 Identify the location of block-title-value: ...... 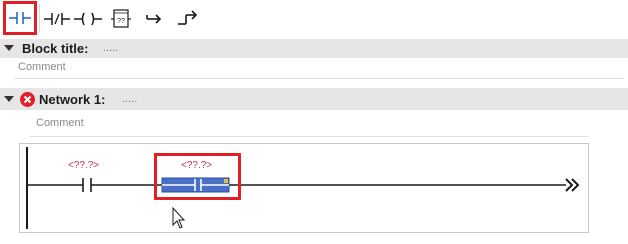
(110, 48).